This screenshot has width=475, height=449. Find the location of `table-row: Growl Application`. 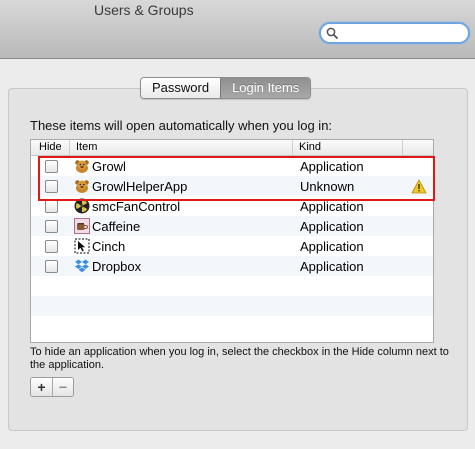

table-row: Growl Application is located at coordinates (232, 166).